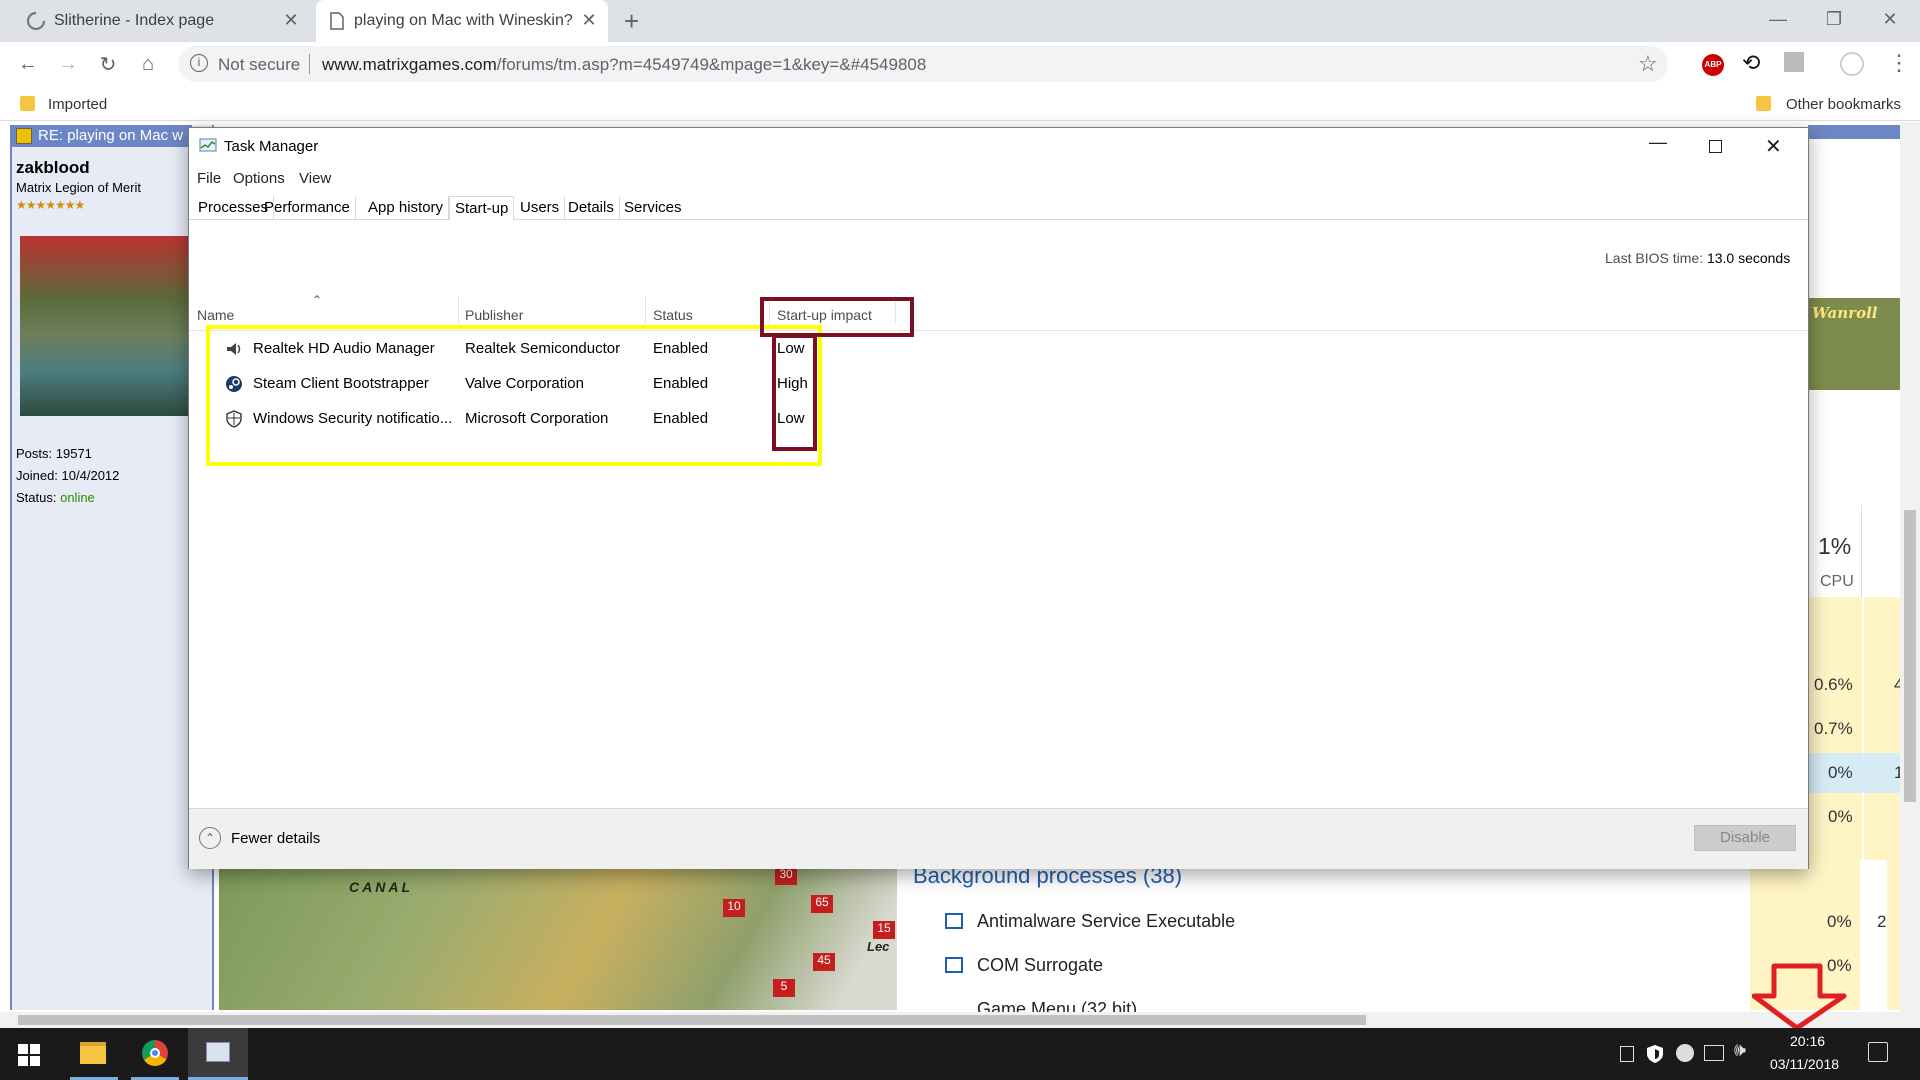 The height and width of the screenshot is (1080, 1920). What do you see at coordinates (155, 1053) in the screenshot?
I see `chrome-center-icon` at bounding box center [155, 1053].